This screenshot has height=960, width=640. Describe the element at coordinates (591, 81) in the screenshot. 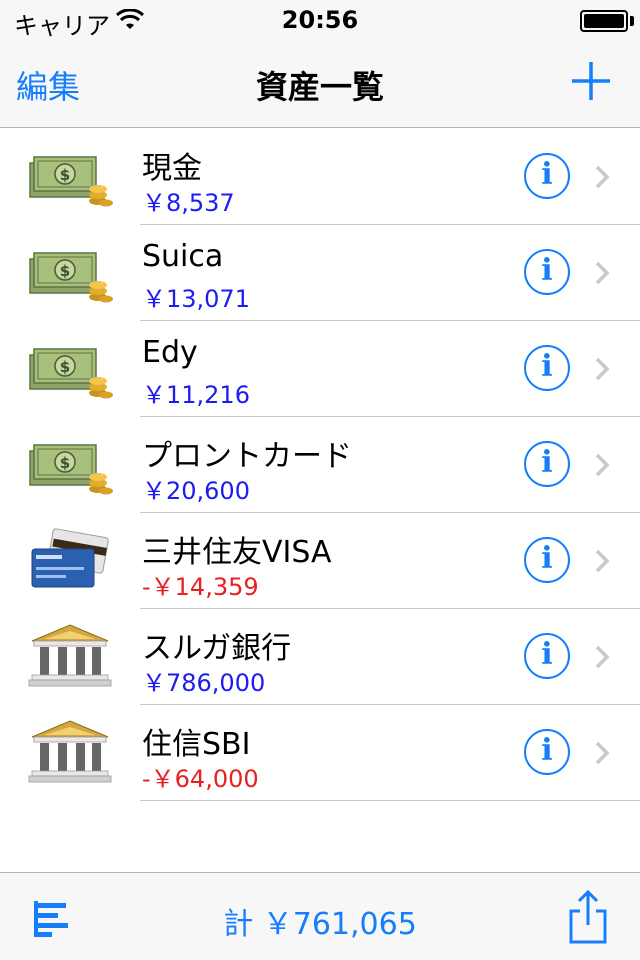

I see `plus-icon` at that location.